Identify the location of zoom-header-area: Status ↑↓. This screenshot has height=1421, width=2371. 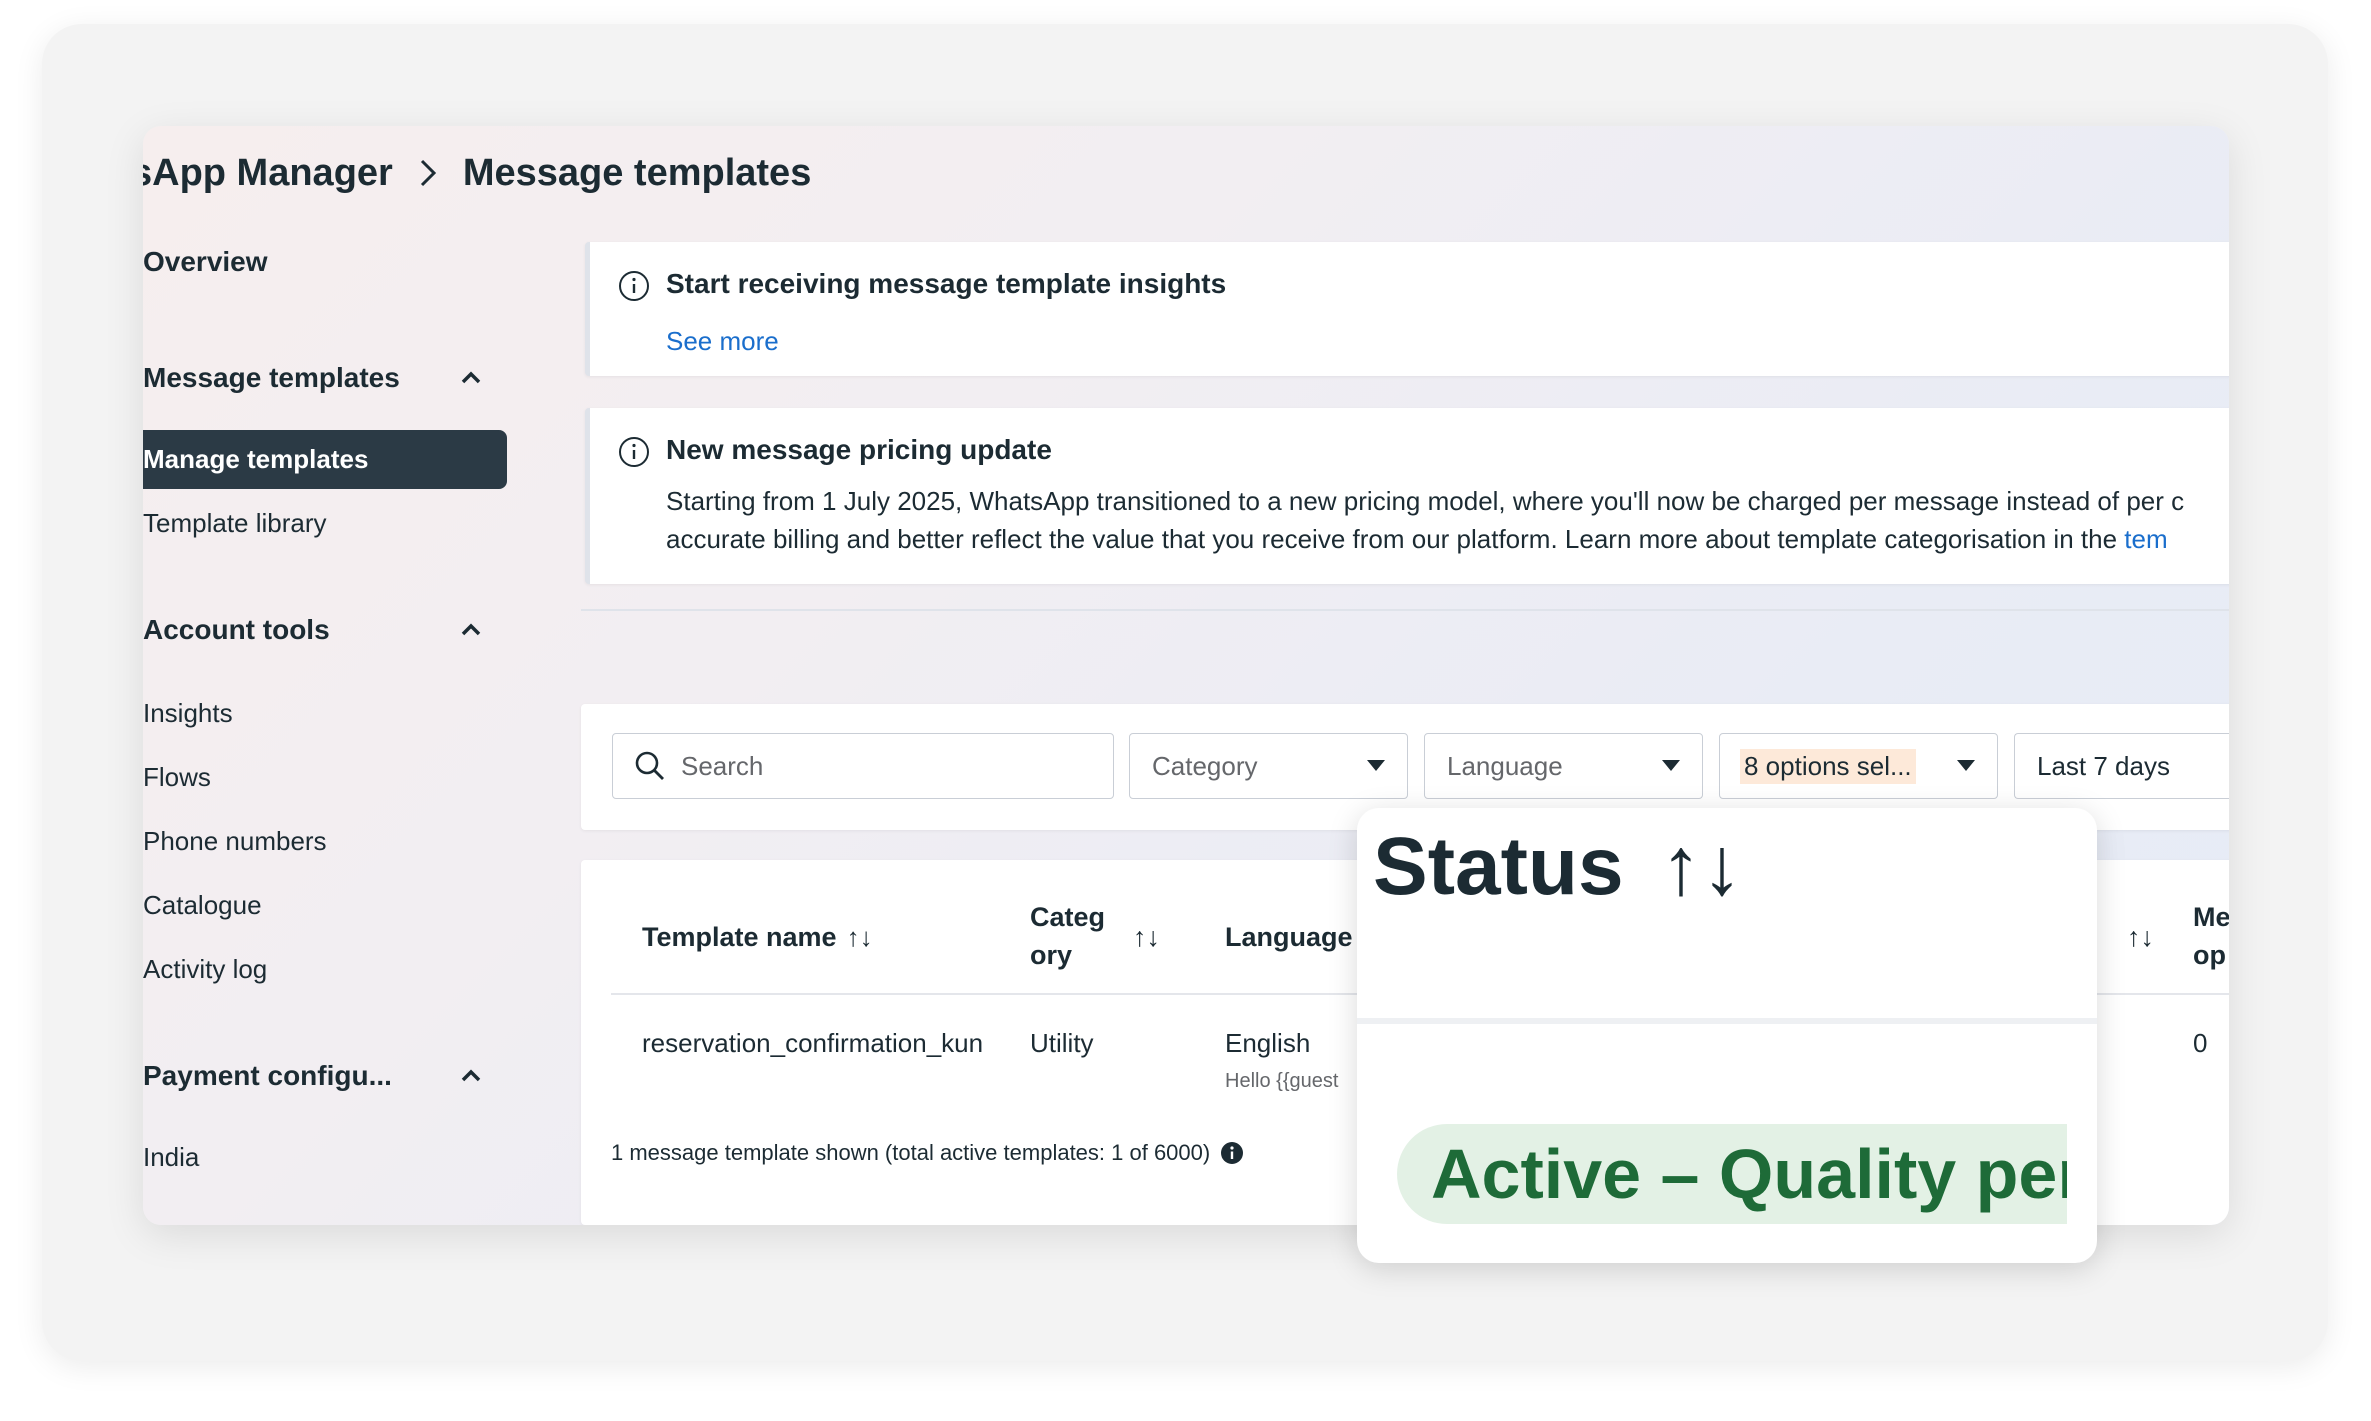
(1727, 916).